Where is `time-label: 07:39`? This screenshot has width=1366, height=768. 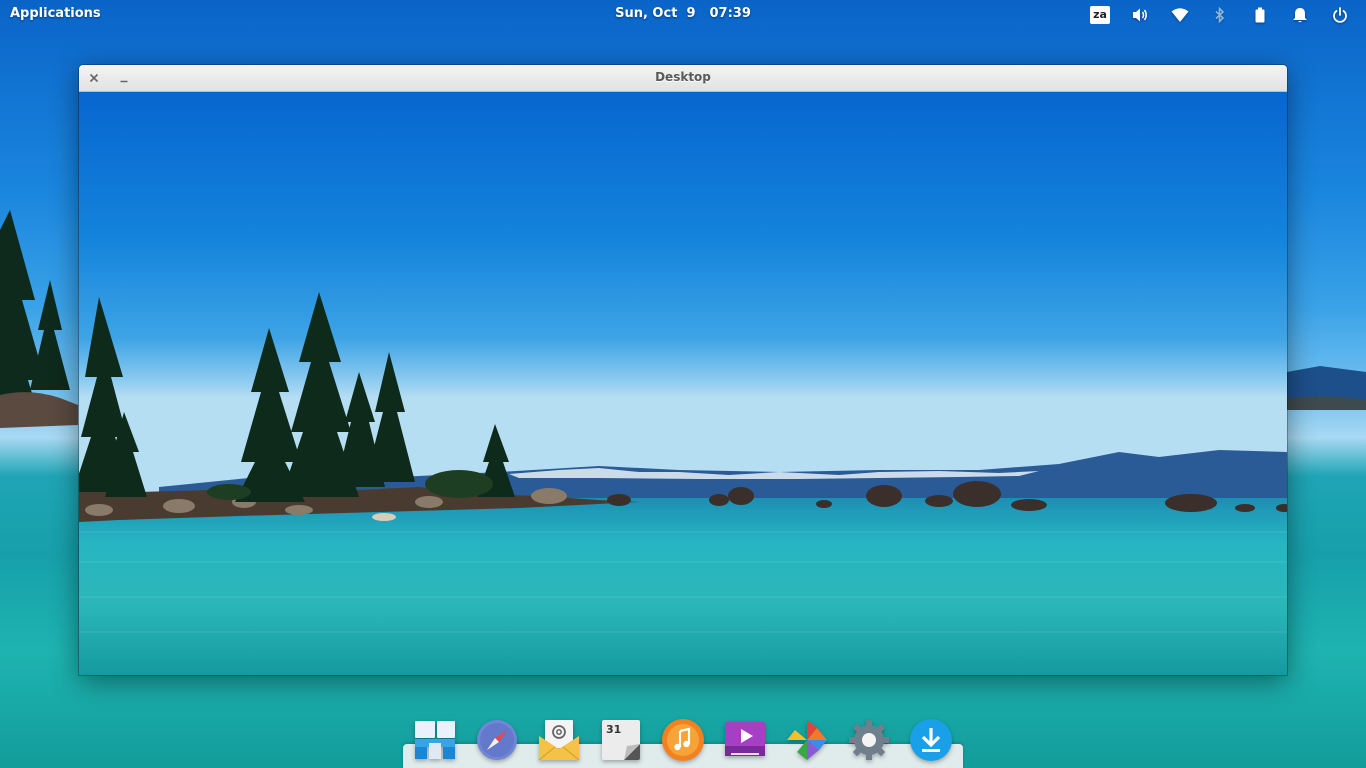 time-label: 07:39 is located at coordinates (730, 13).